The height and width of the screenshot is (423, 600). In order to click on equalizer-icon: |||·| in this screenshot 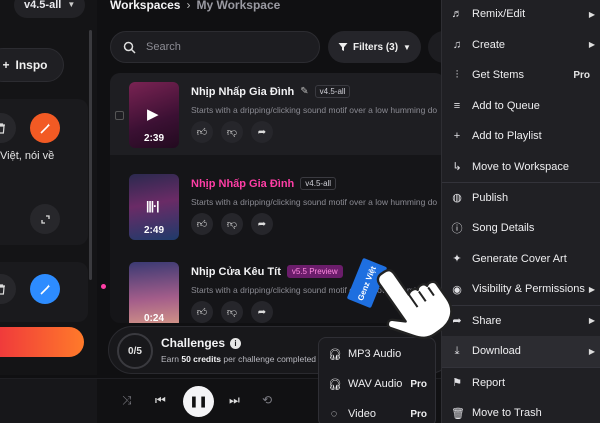, I will do `click(152, 206)`.